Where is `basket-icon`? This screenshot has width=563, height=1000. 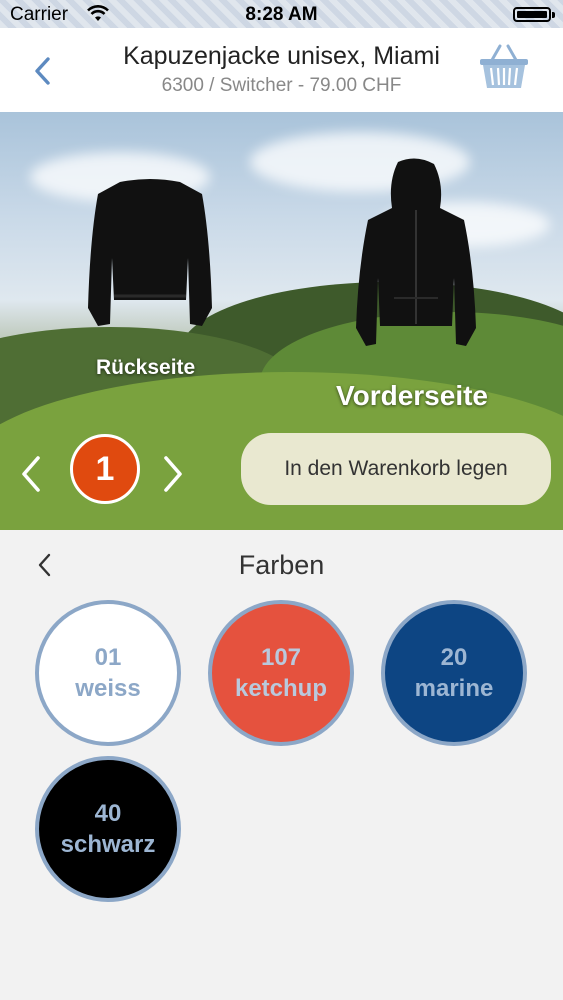 basket-icon is located at coordinates (504, 67).